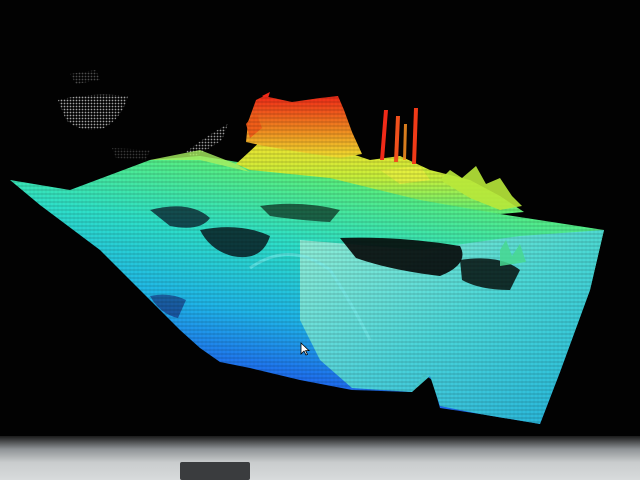  What do you see at coordinates (305, 349) in the screenshot?
I see `mouse-pointer-icon` at bounding box center [305, 349].